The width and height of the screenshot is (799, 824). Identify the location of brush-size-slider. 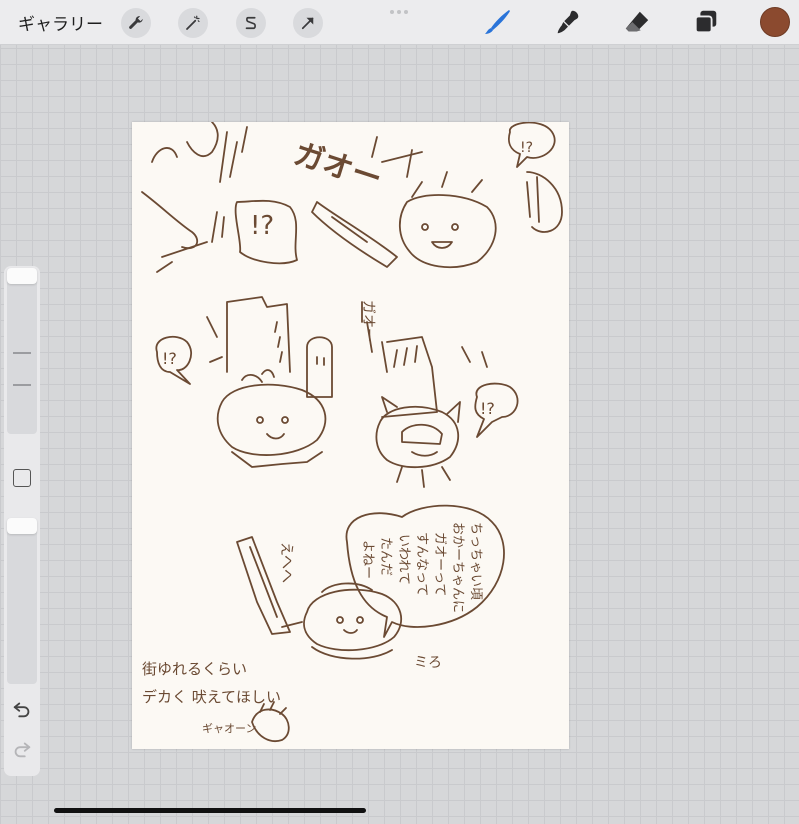
(22, 351).